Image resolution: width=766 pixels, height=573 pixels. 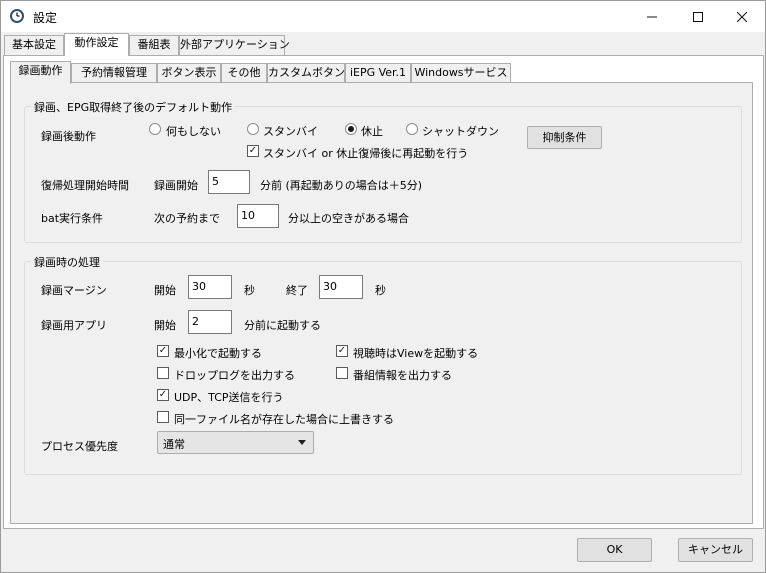 I want to click on tab-other: その他, so click(x=244, y=73).